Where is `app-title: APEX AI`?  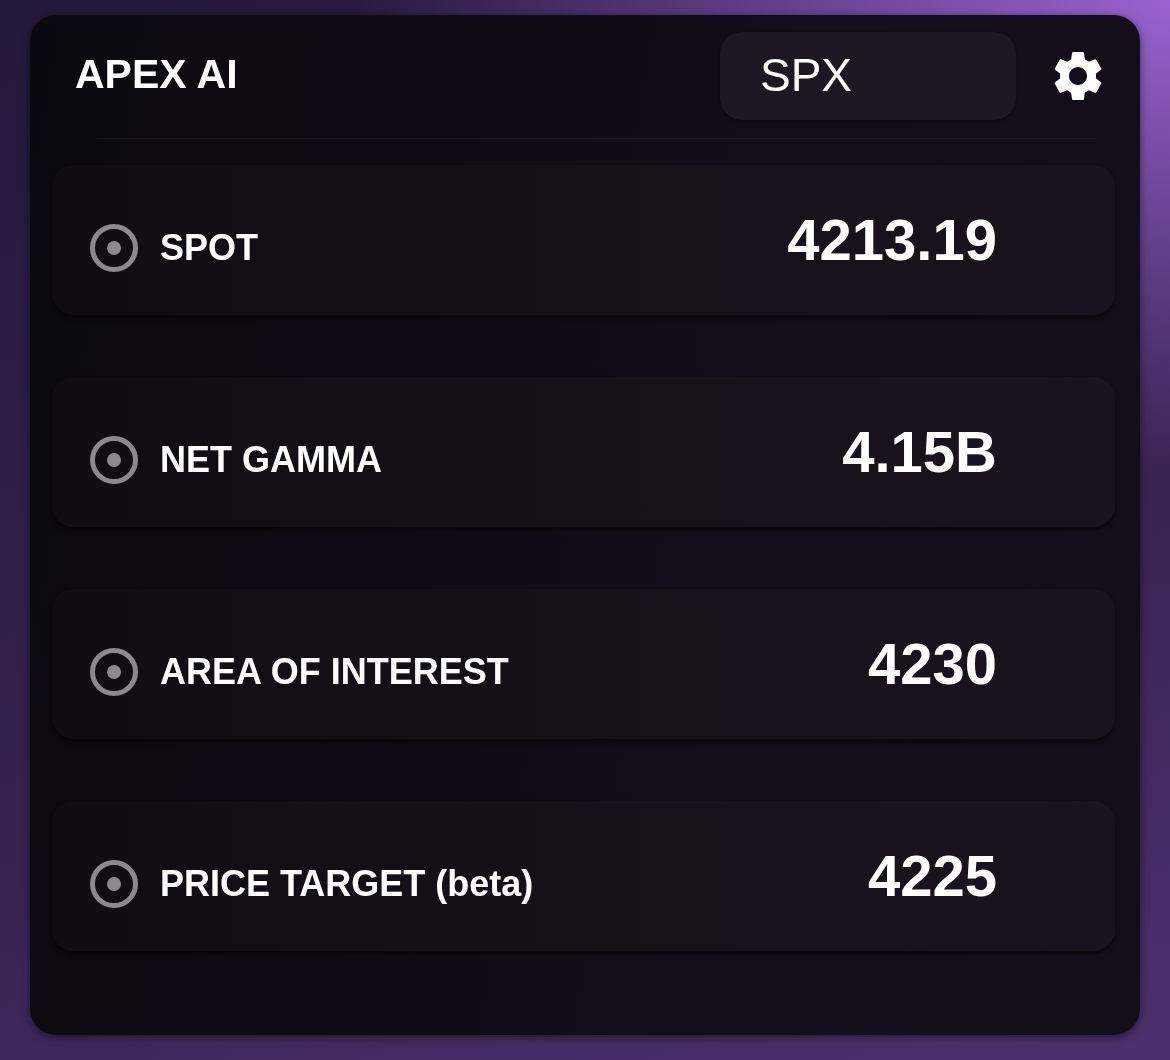 app-title: APEX AI is located at coordinates (157, 74).